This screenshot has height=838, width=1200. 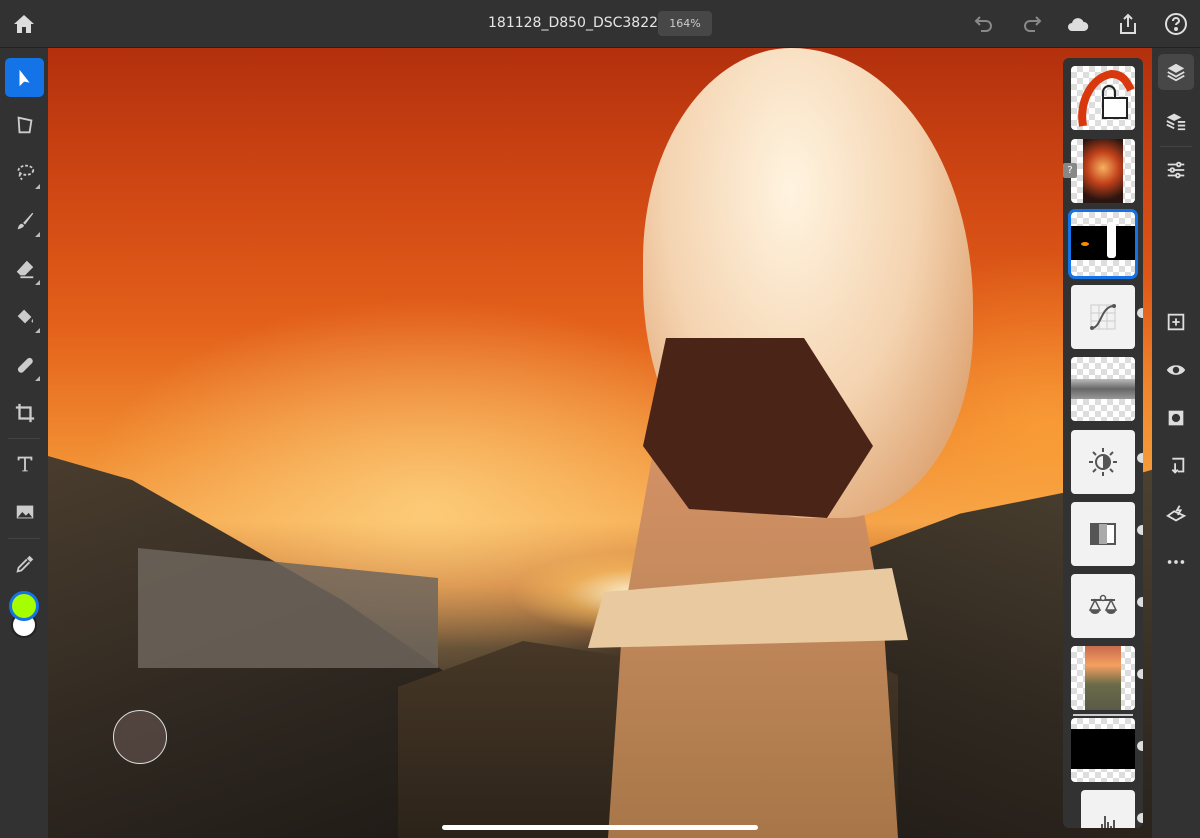 I want to click on home-indicator, so click(x=600, y=827).